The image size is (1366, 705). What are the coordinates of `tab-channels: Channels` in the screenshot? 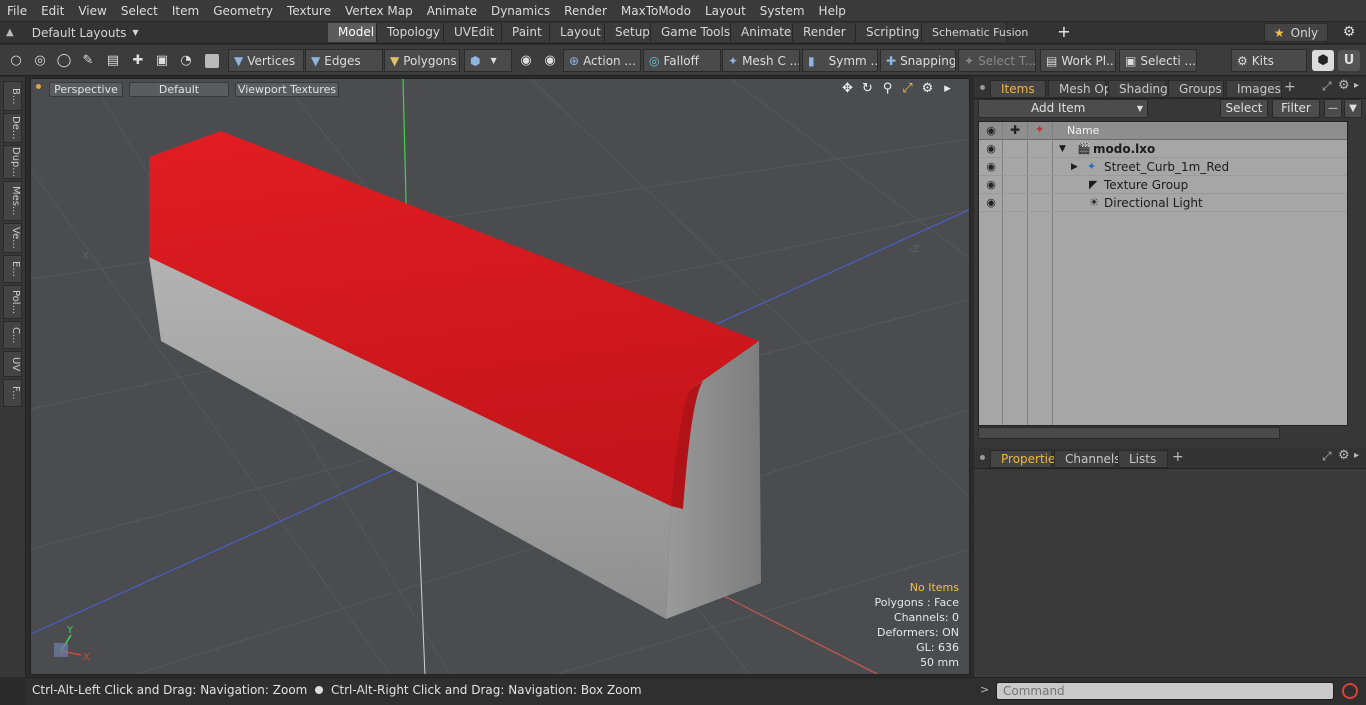 It's located at (1087, 459).